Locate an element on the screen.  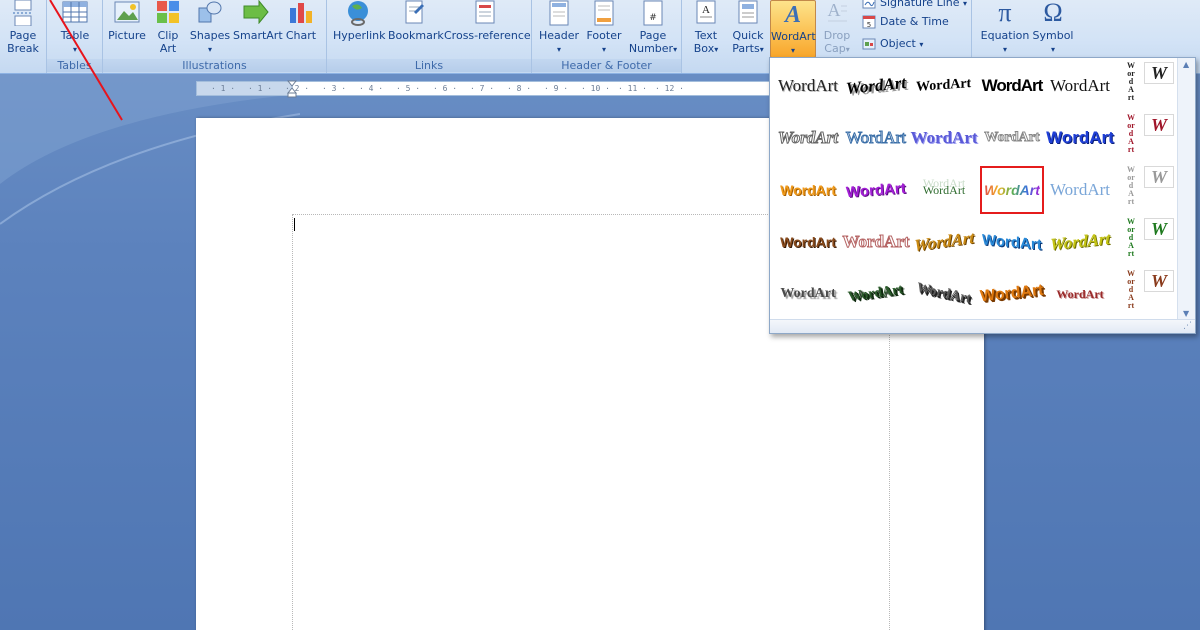
shapes-dropdown-arrow: ▾ is located at coordinates (209, 49).